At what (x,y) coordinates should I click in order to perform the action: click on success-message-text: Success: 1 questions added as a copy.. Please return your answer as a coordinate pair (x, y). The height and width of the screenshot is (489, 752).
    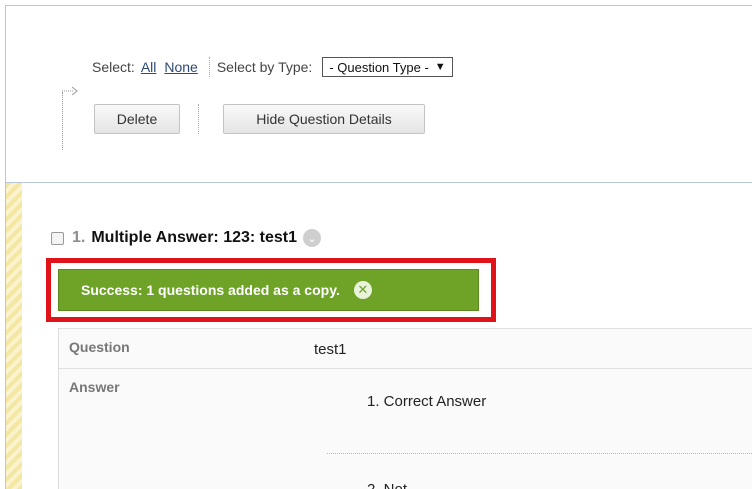
    Looking at the image, I should click on (210, 290).